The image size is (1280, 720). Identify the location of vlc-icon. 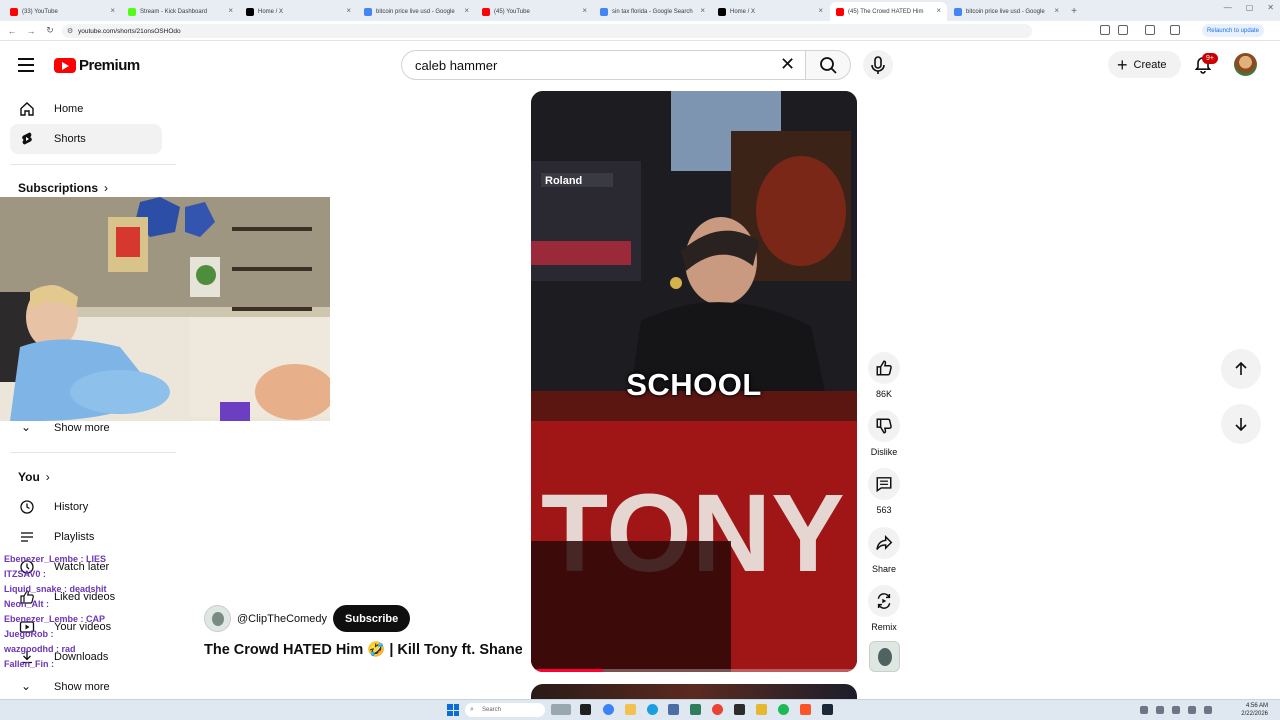
(761, 709).